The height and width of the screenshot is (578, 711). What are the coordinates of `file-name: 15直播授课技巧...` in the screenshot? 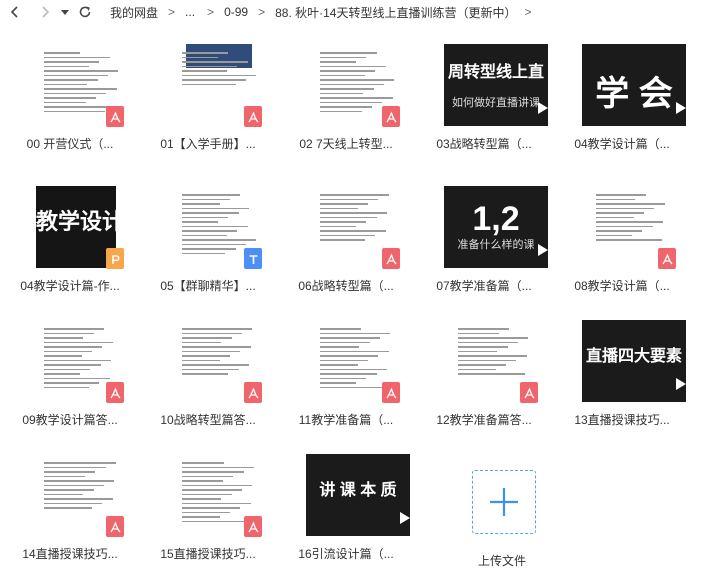 It's located at (208, 554).